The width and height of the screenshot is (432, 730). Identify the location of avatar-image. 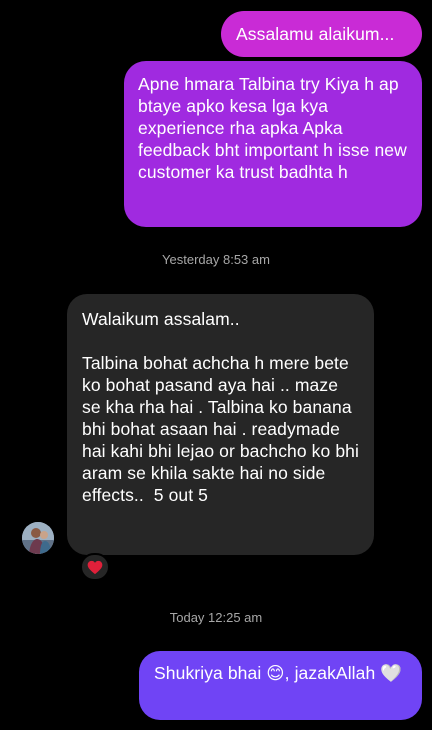
(38, 538).